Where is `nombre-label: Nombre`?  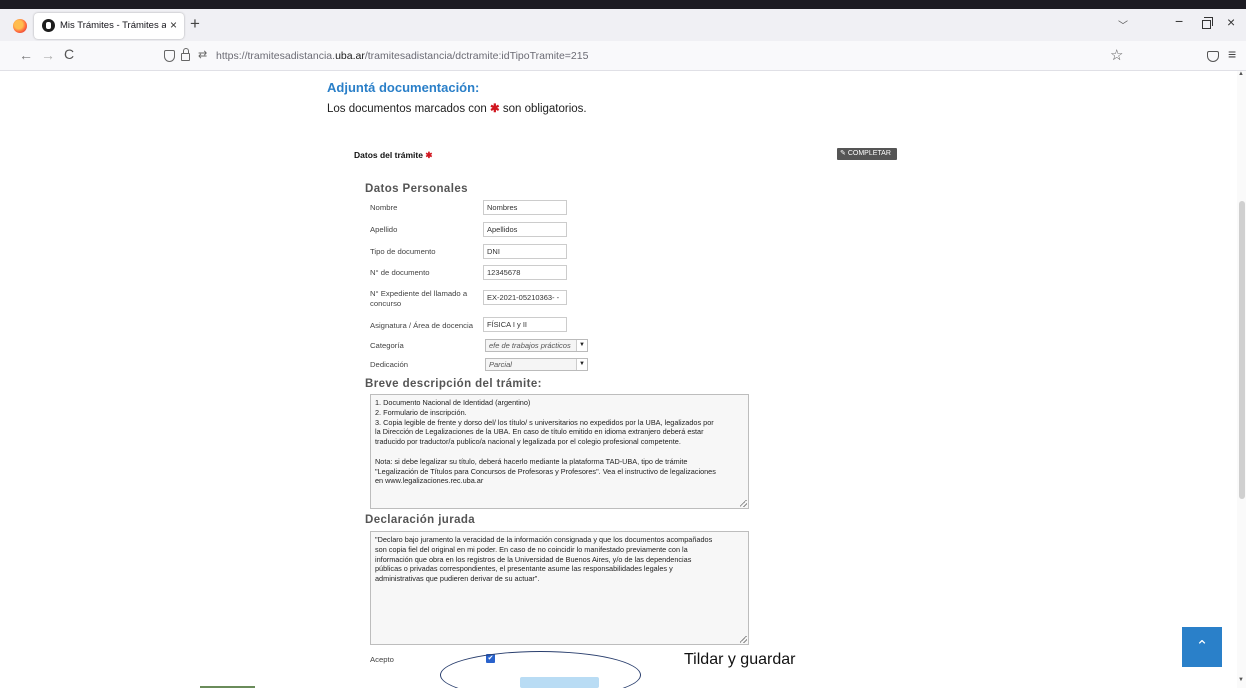
nombre-label: Nombre is located at coordinates (384, 207).